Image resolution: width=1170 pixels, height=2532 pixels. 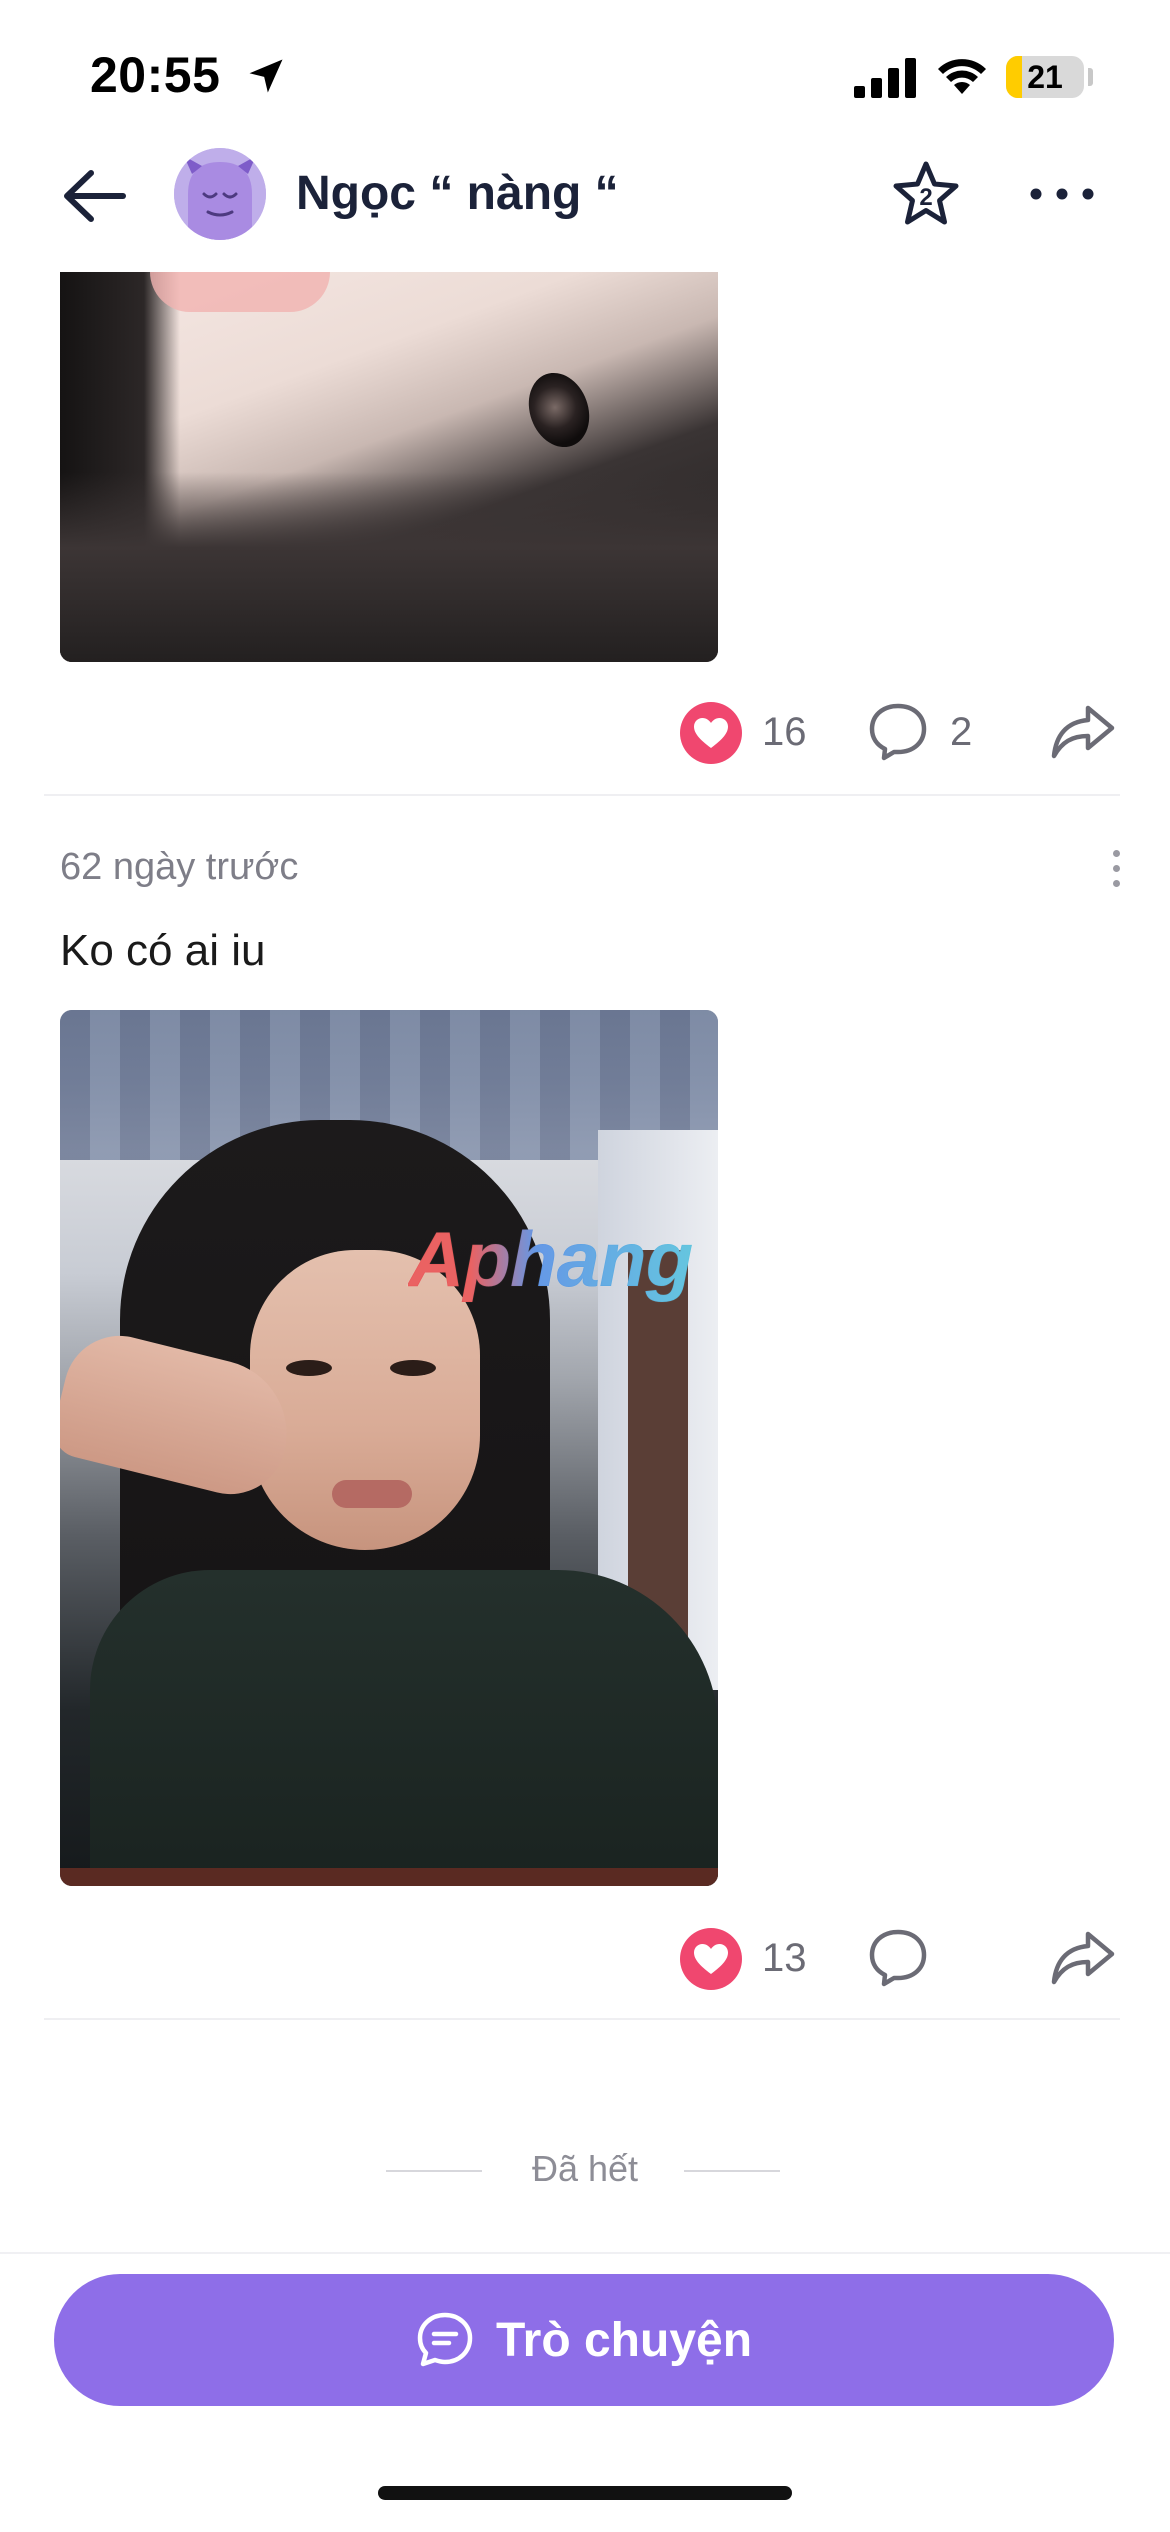 I want to click on battery-level: 21, so click(x=1045, y=77).